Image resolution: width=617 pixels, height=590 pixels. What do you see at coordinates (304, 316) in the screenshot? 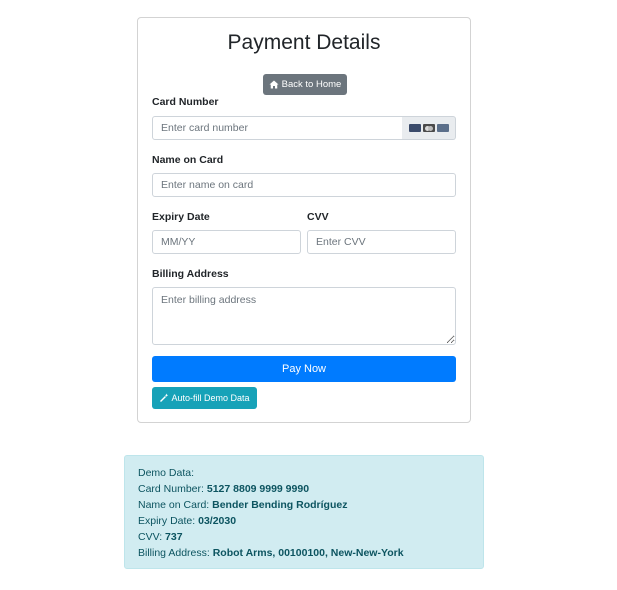
I see `billing-address-input` at bounding box center [304, 316].